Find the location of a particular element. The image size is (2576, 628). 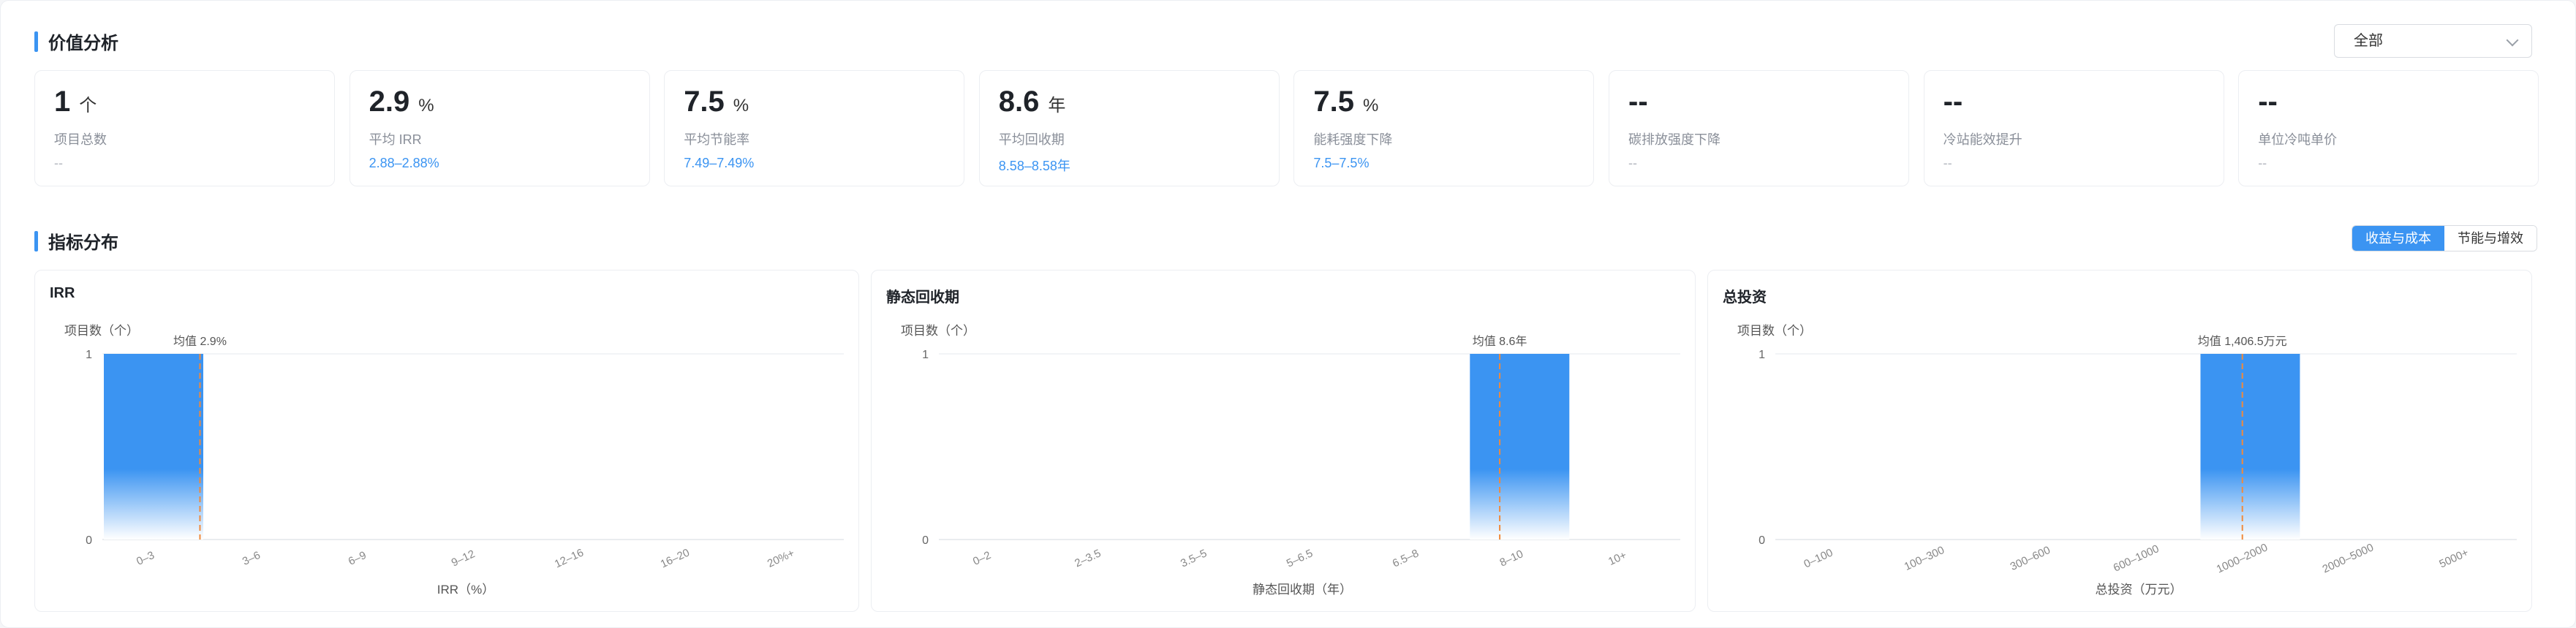

chevron-down-icon is located at coordinates (2512, 41).